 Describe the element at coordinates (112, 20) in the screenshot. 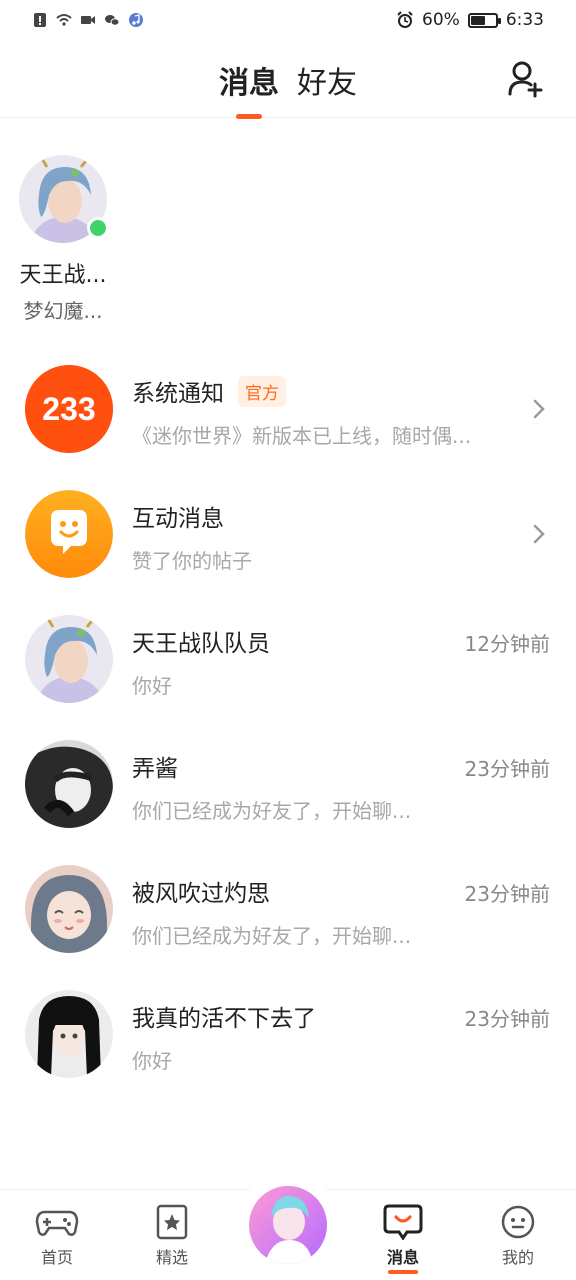

I see `wechat-icon` at that location.